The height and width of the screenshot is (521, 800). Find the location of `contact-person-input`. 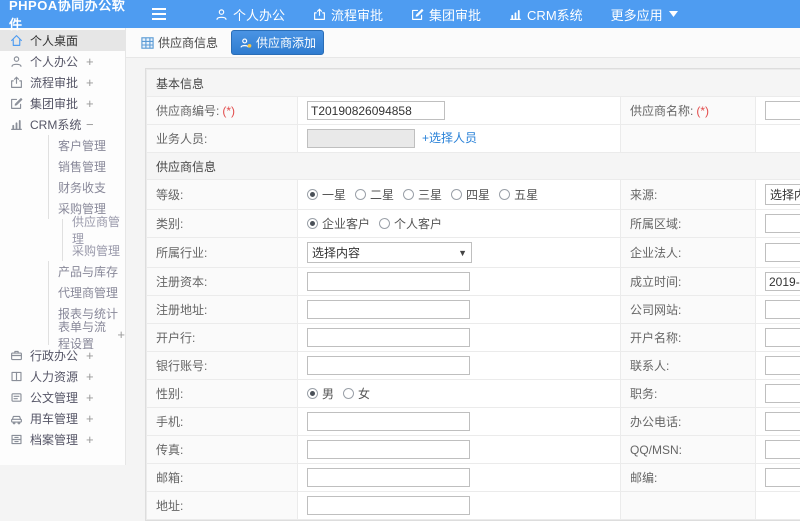

contact-person-input is located at coordinates (782, 365).